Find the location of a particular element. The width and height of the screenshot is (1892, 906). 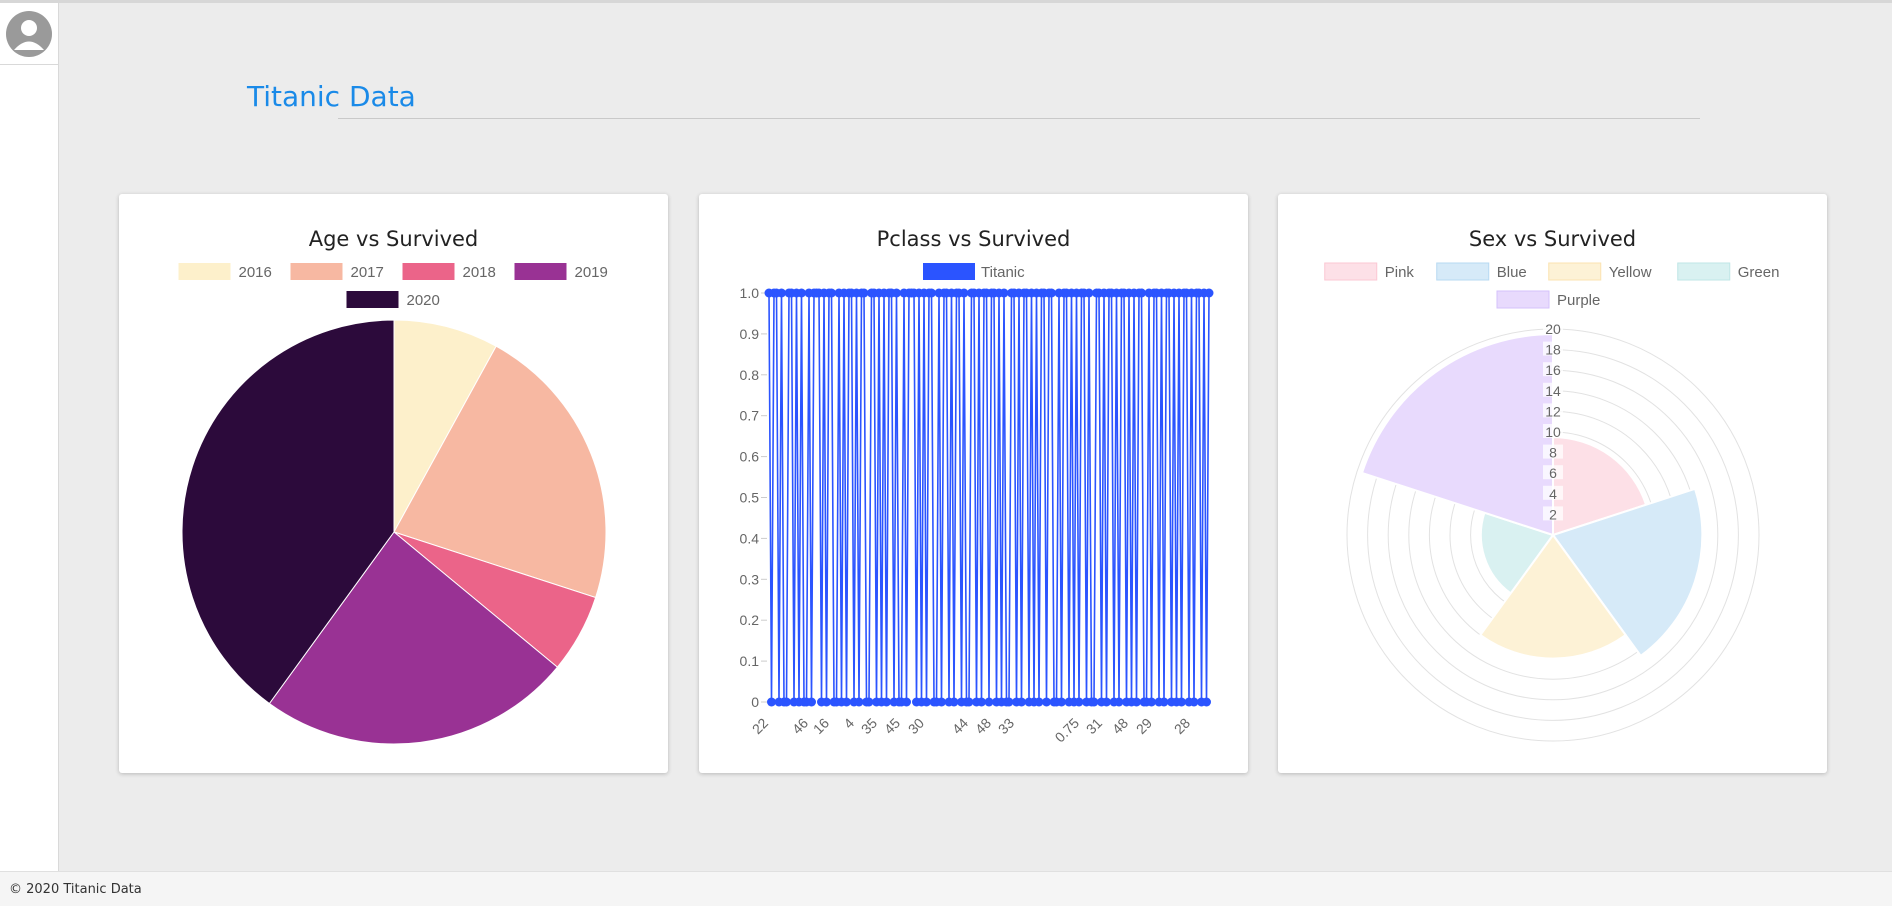

y-tick-label: 0 is located at coordinates (755, 702).